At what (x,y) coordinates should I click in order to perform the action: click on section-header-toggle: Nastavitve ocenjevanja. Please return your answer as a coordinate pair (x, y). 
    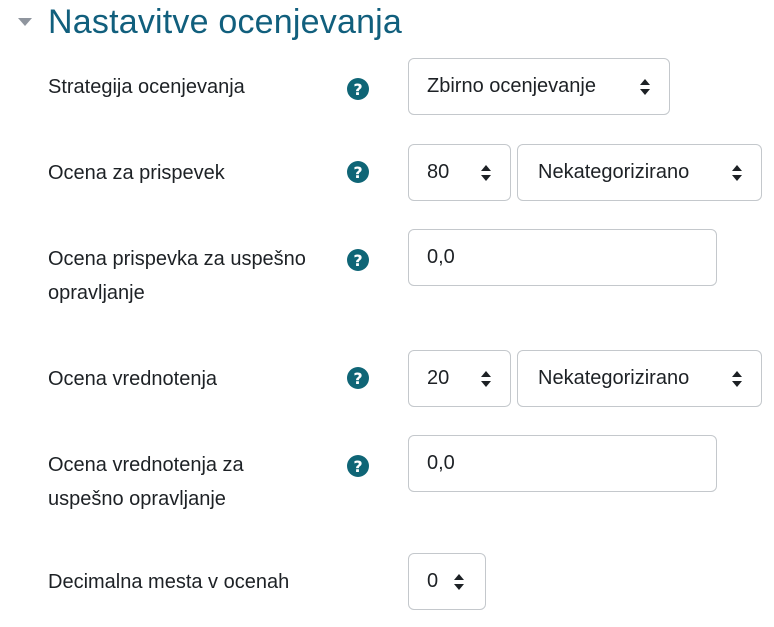
    Looking at the image, I should click on (206, 22).